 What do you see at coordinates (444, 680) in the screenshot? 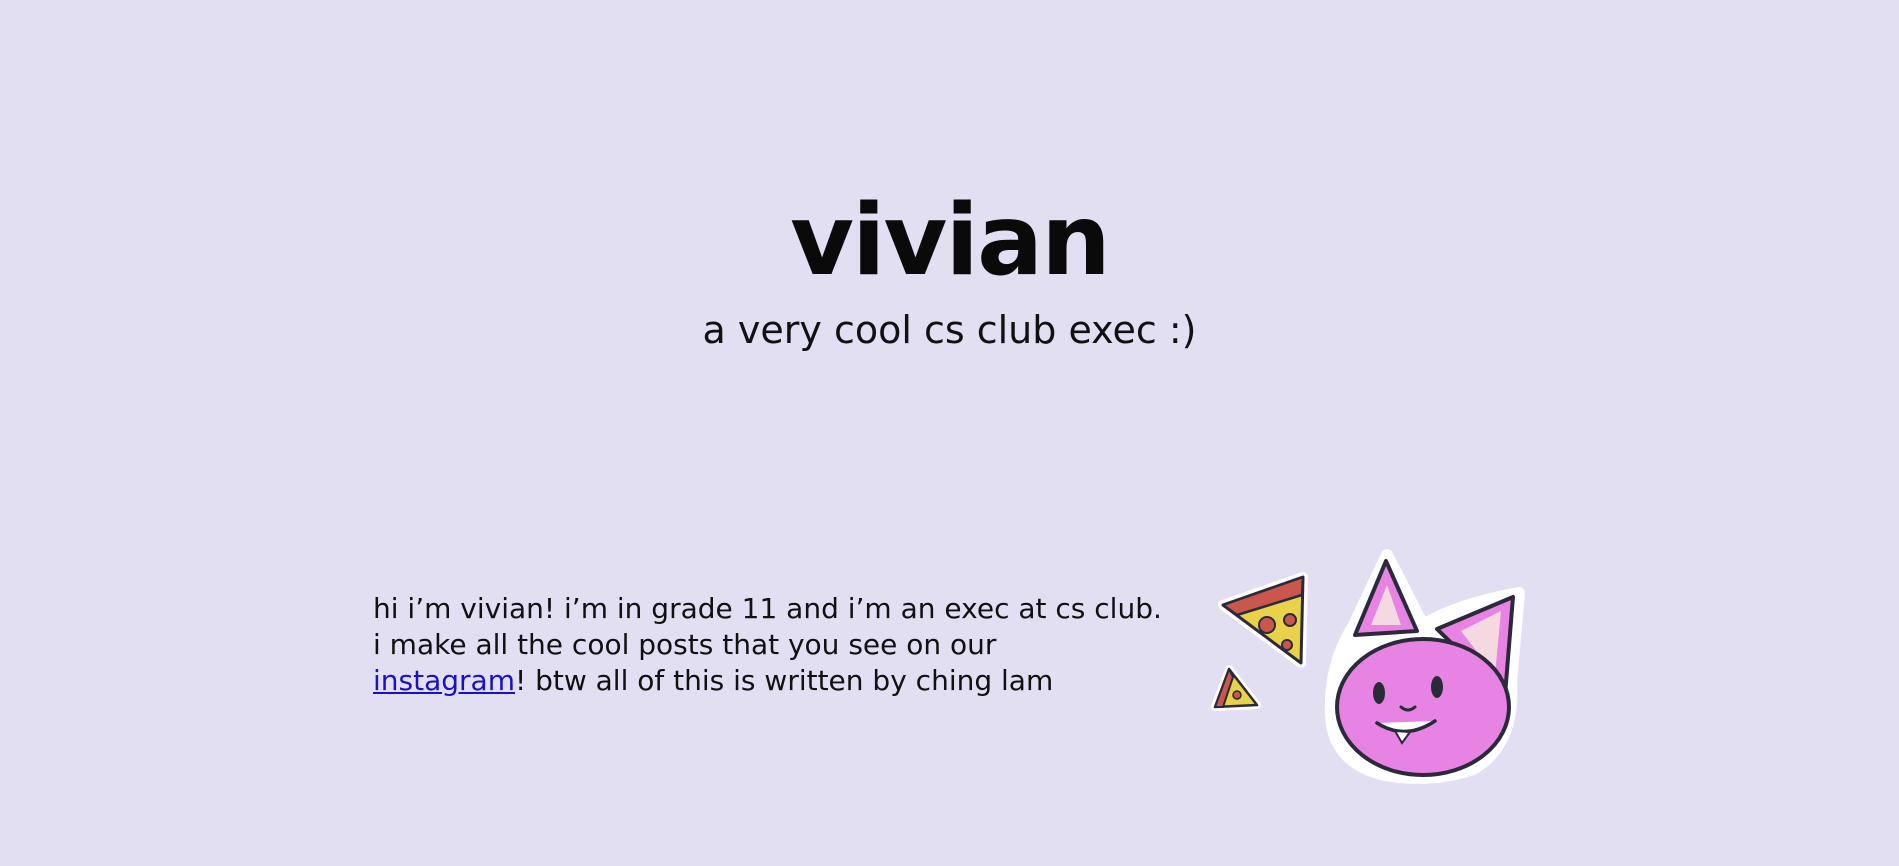
I see `instagram-link: instagram` at bounding box center [444, 680].